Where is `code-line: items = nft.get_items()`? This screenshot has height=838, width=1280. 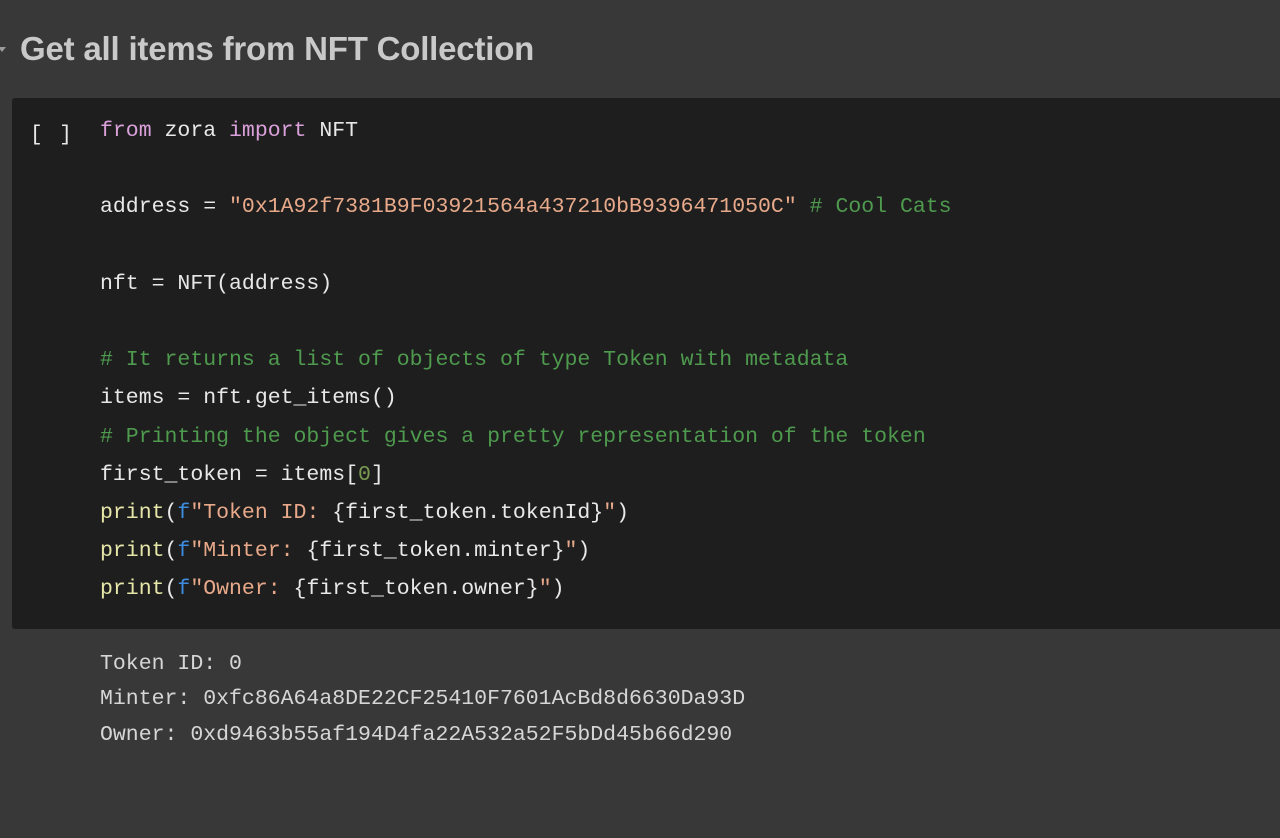
code-line: items = nft.get_items() is located at coordinates (248, 398).